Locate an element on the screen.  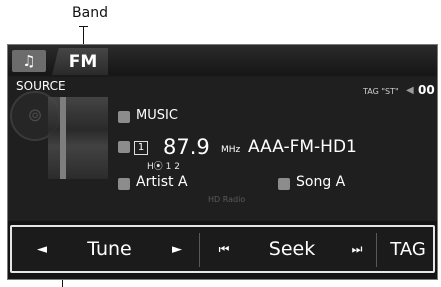
band-callout-label: Band is located at coordinates (90, 13).